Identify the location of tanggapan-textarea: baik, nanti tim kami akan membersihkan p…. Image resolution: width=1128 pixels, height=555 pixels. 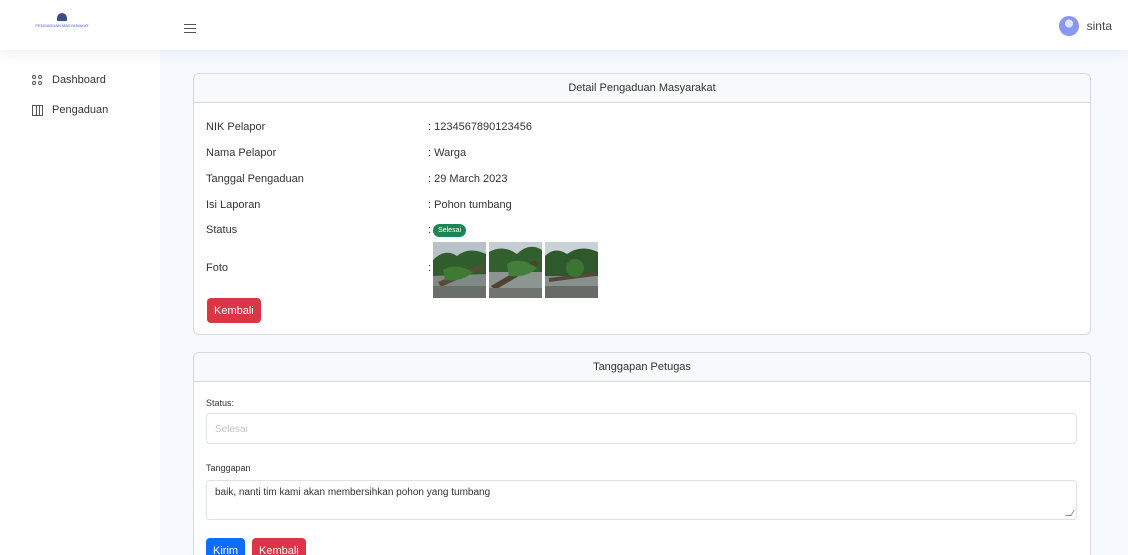
(641, 500).